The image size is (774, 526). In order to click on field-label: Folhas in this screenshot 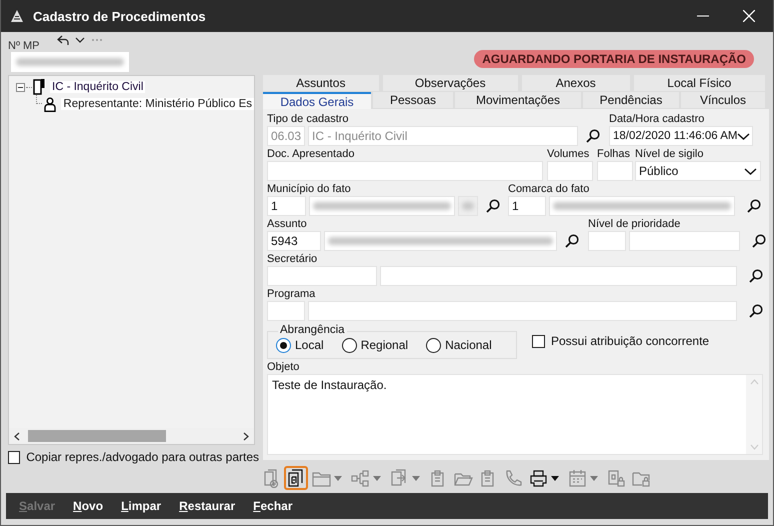, I will do `click(614, 154)`.